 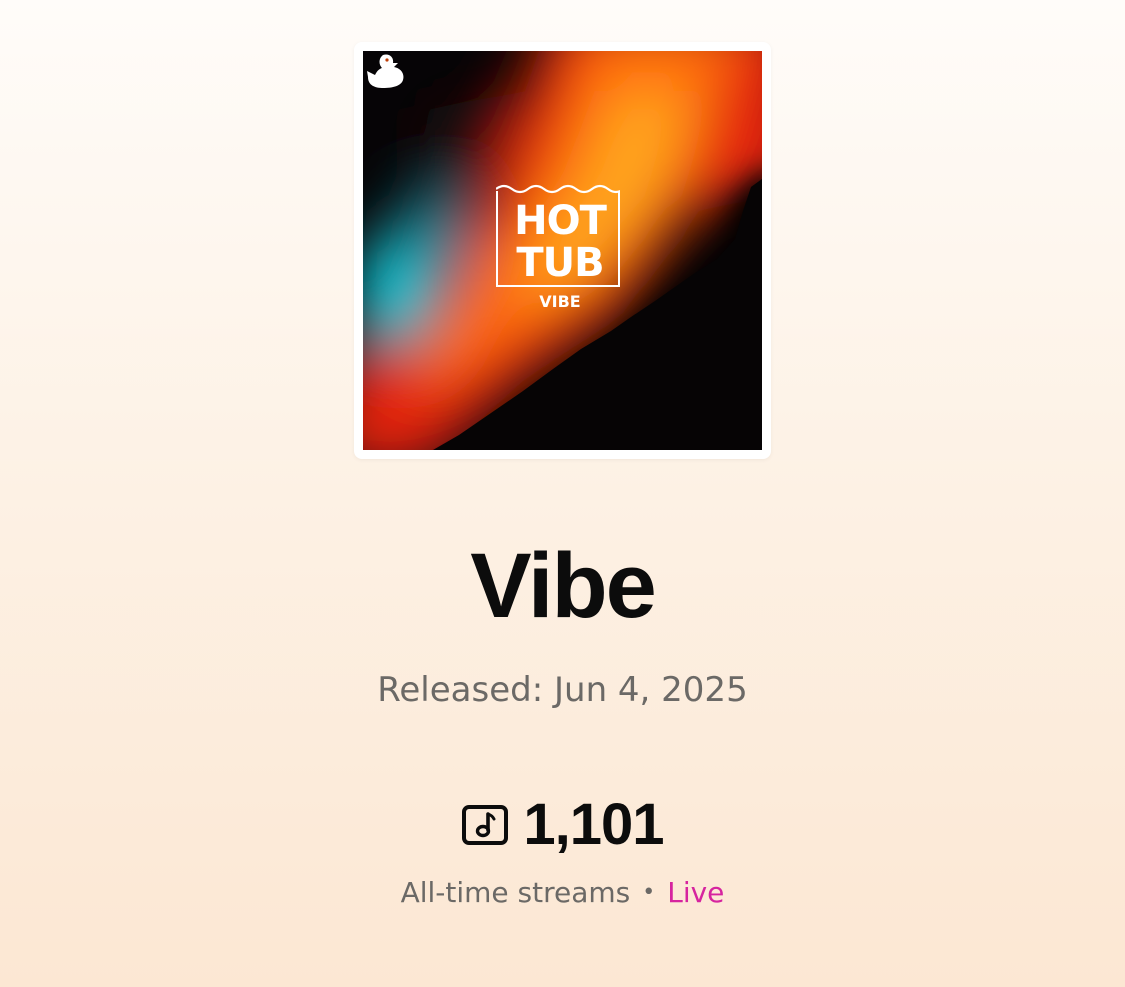 I want to click on streams-caption-row: All-time streams • Live, so click(x=562, y=892).